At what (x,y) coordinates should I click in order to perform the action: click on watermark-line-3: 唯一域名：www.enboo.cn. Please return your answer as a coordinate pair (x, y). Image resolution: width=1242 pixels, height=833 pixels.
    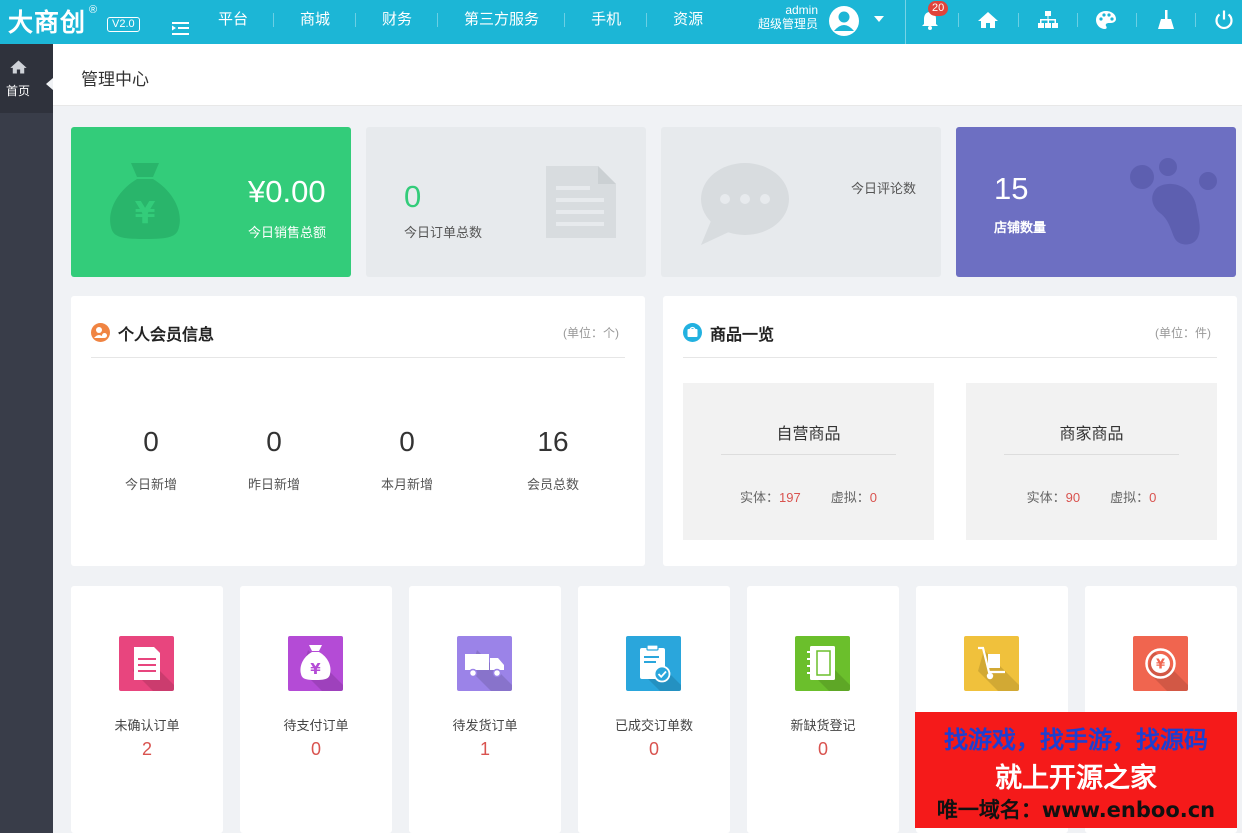
    Looking at the image, I should click on (1076, 810).